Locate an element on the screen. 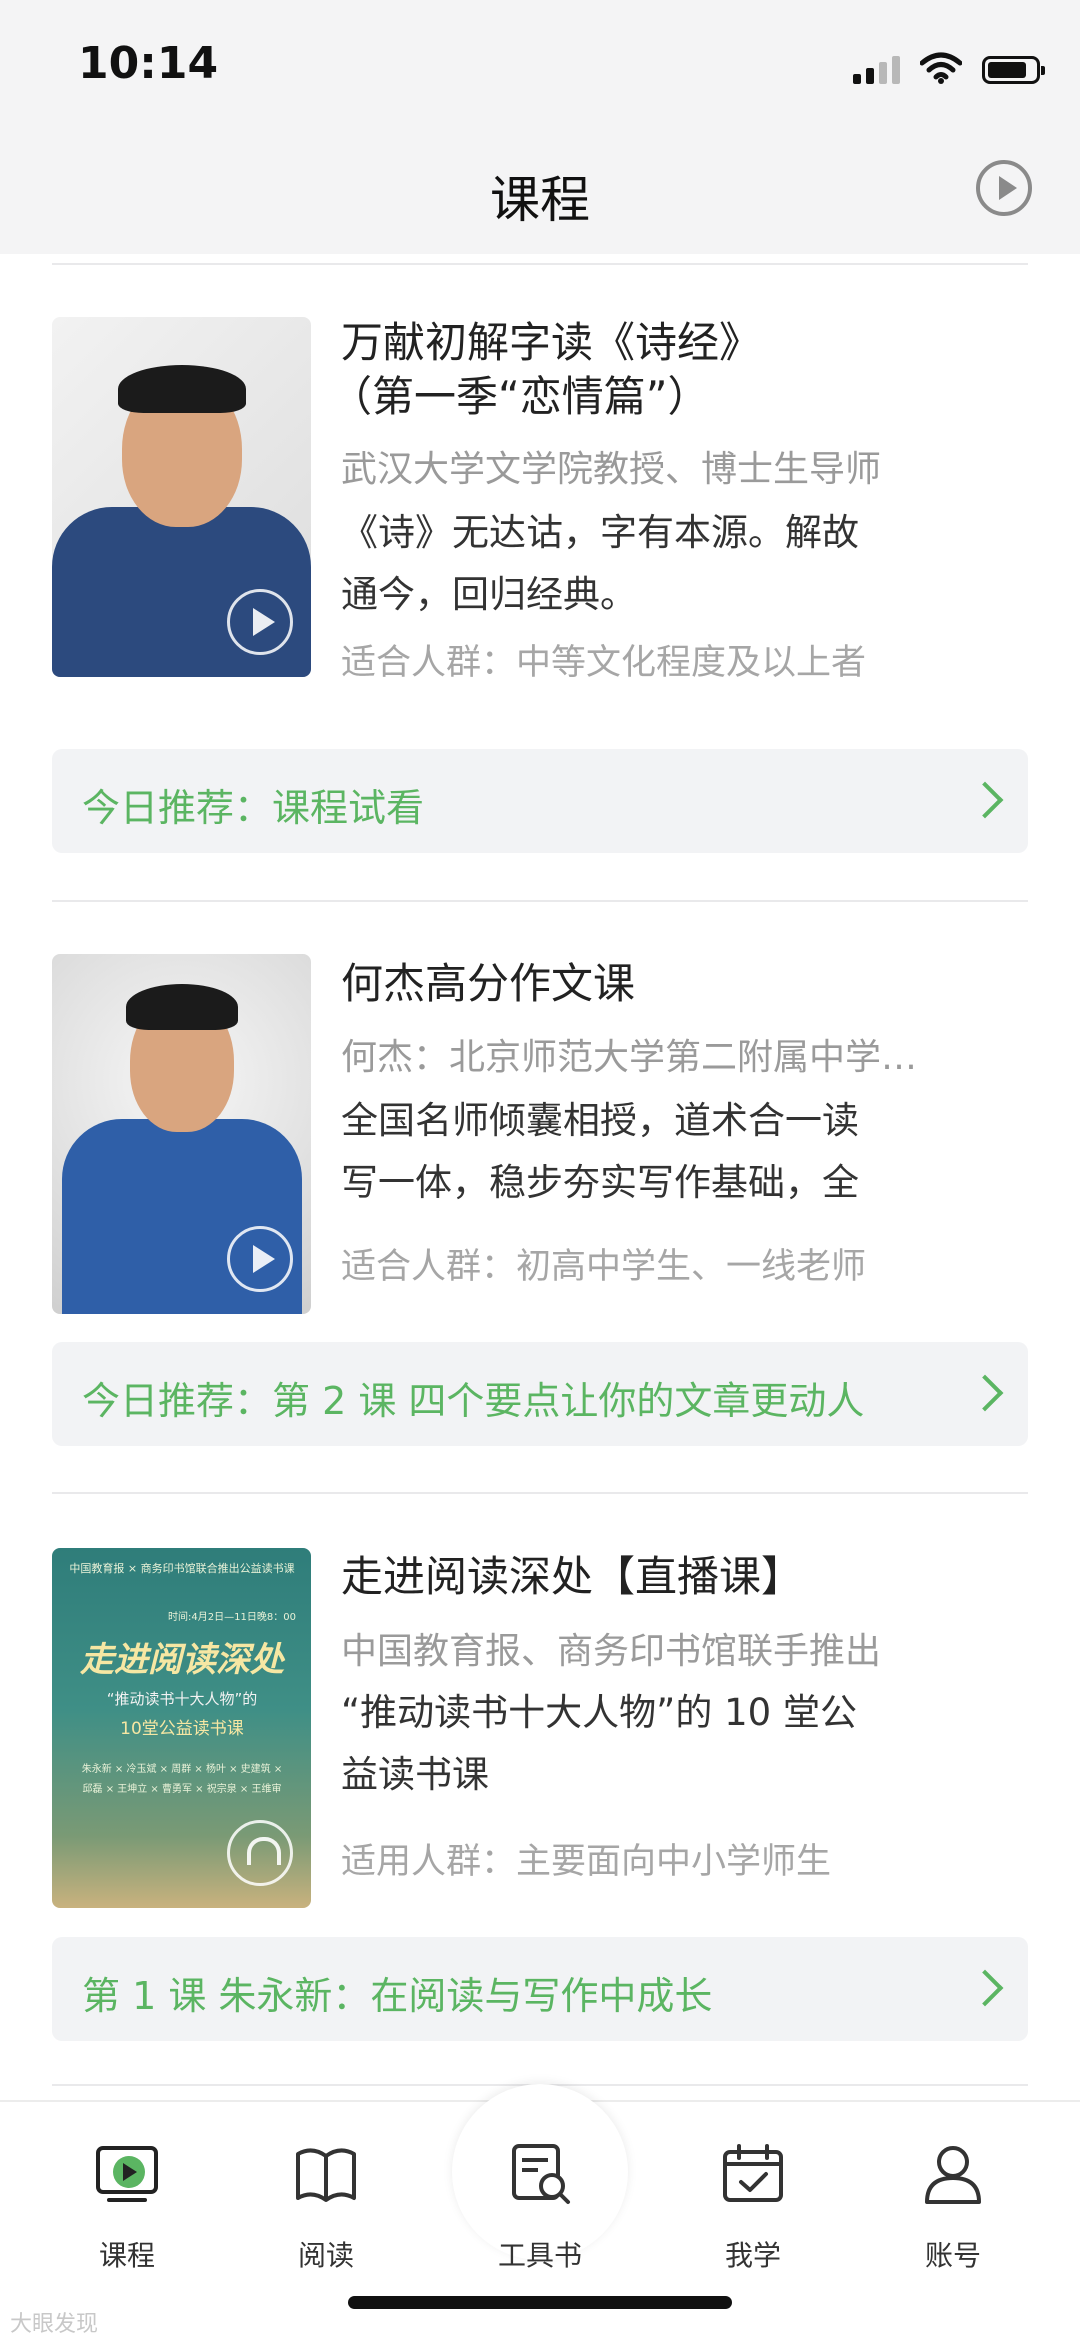 Image resolution: width=1080 pixels, height=2341 pixels. battery-icon is located at coordinates (1013, 70).